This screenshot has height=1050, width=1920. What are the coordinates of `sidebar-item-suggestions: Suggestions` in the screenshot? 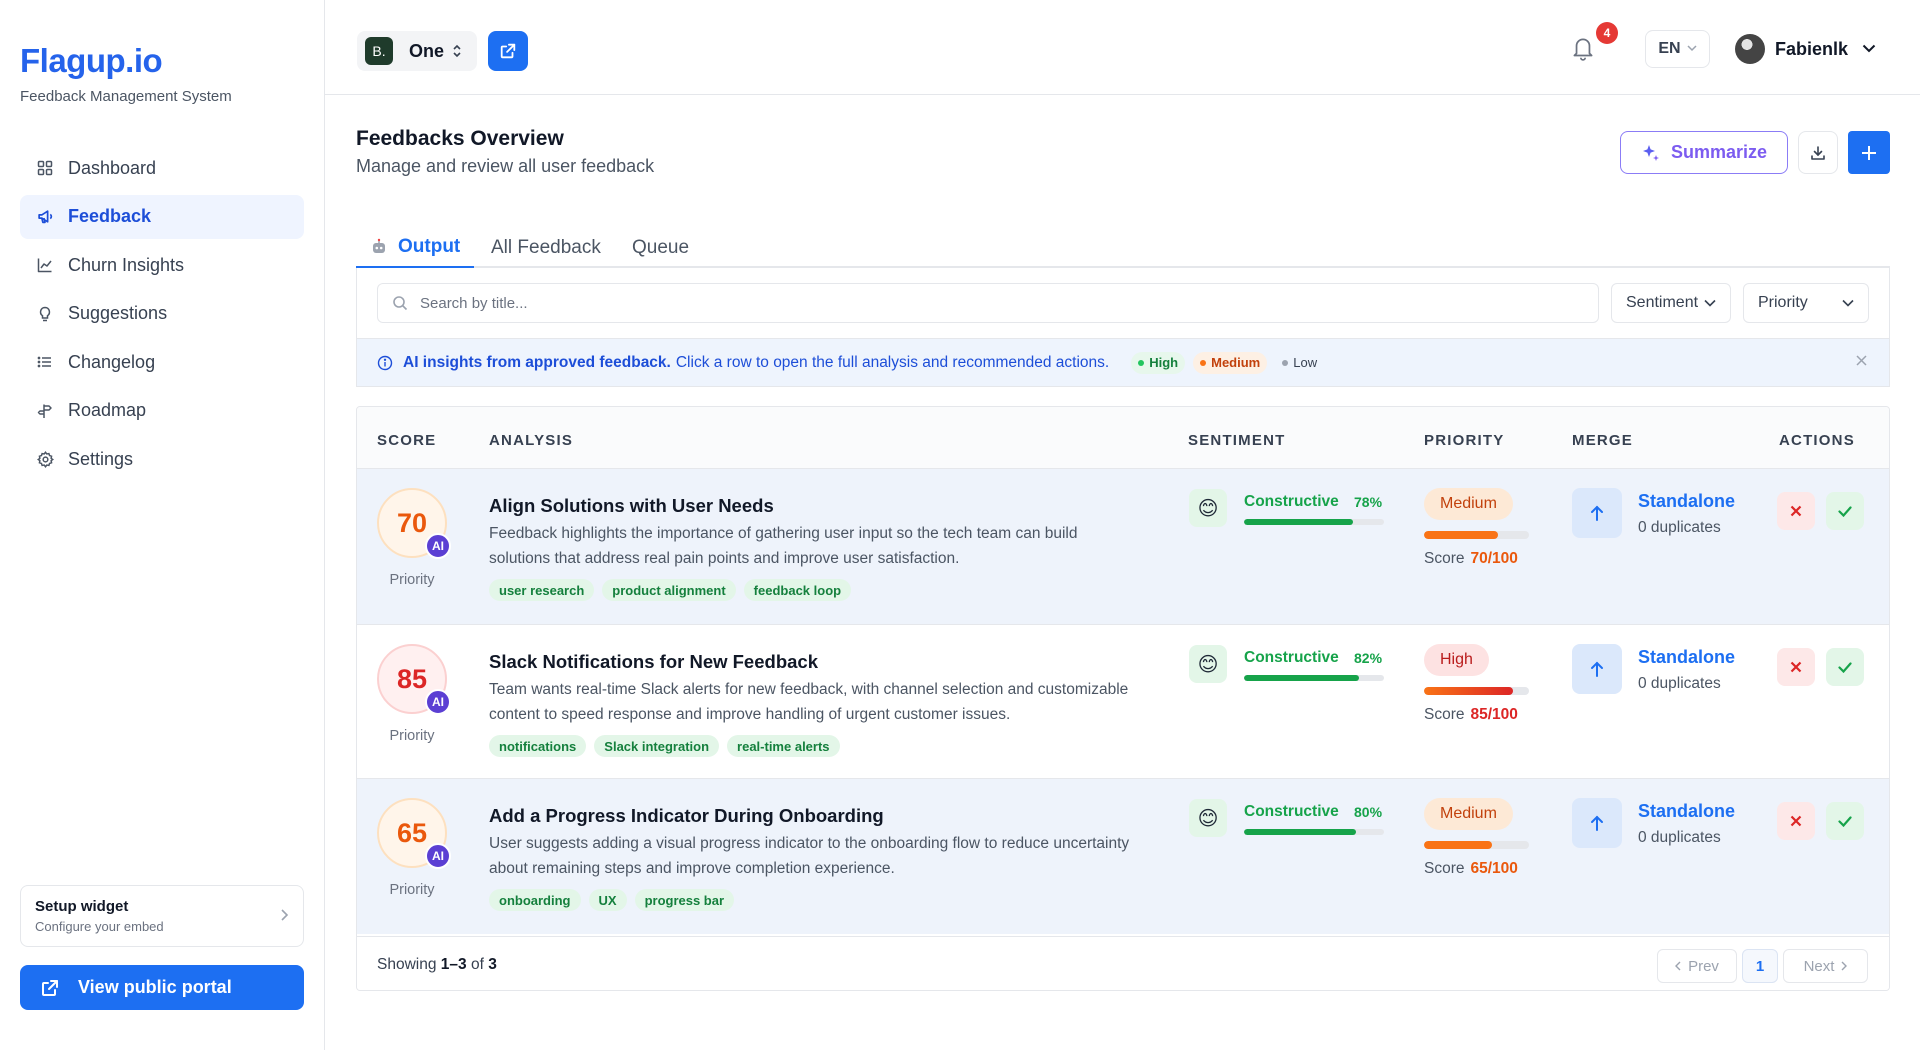 It's located at (162, 314).